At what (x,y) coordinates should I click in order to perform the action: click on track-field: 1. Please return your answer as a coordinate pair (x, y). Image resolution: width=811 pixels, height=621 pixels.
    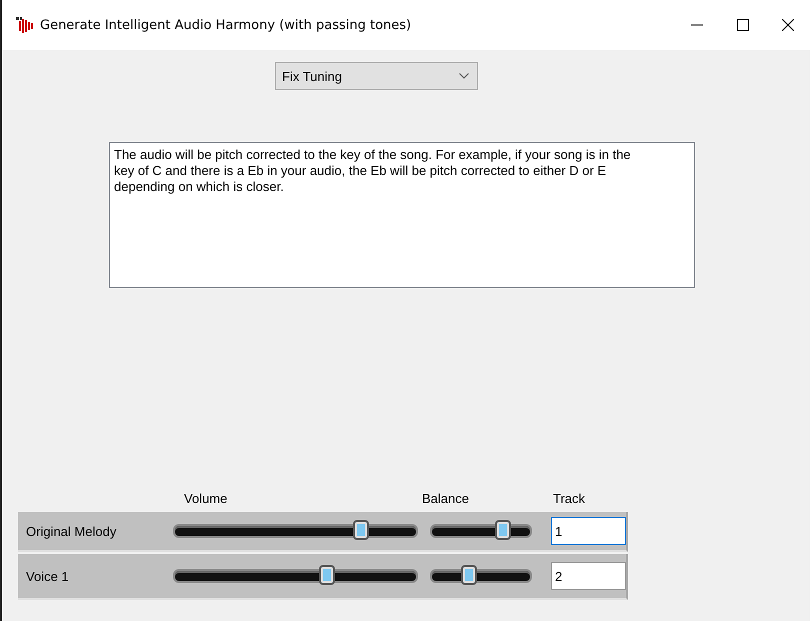
    Looking at the image, I should click on (588, 531).